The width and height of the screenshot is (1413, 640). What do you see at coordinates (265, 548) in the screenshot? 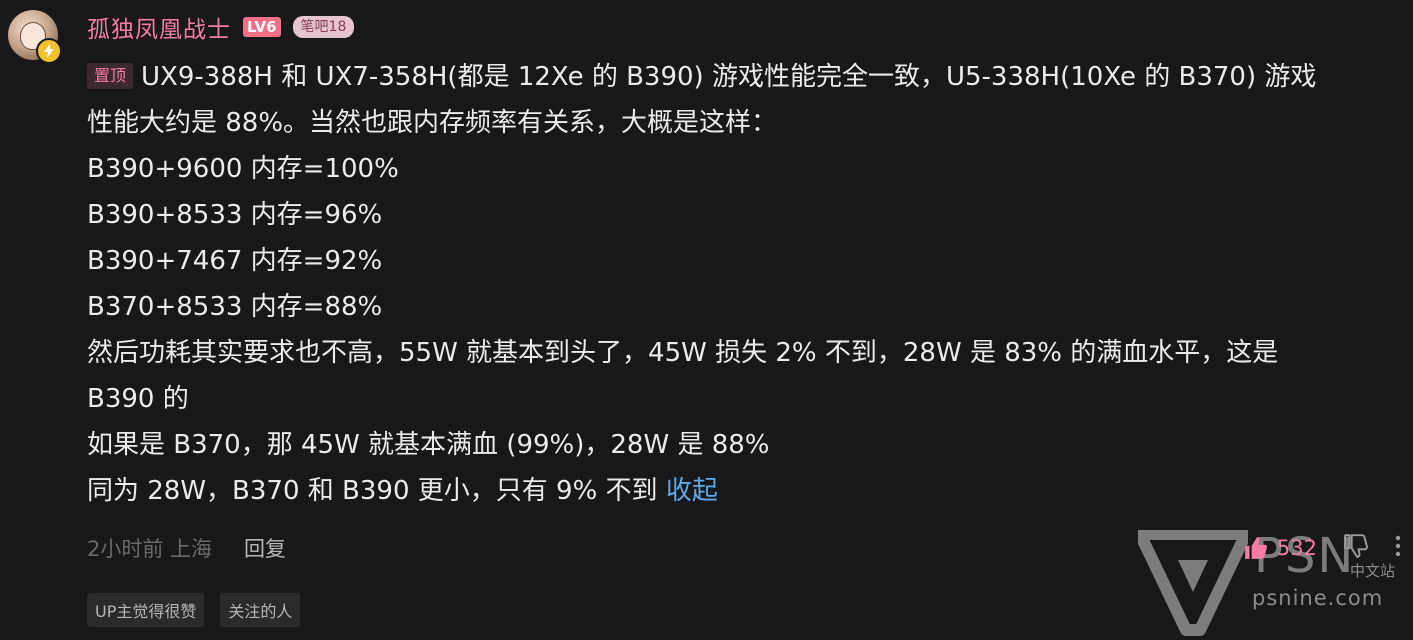
I see `reply-button: 回复` at bounding box center [265, 548].